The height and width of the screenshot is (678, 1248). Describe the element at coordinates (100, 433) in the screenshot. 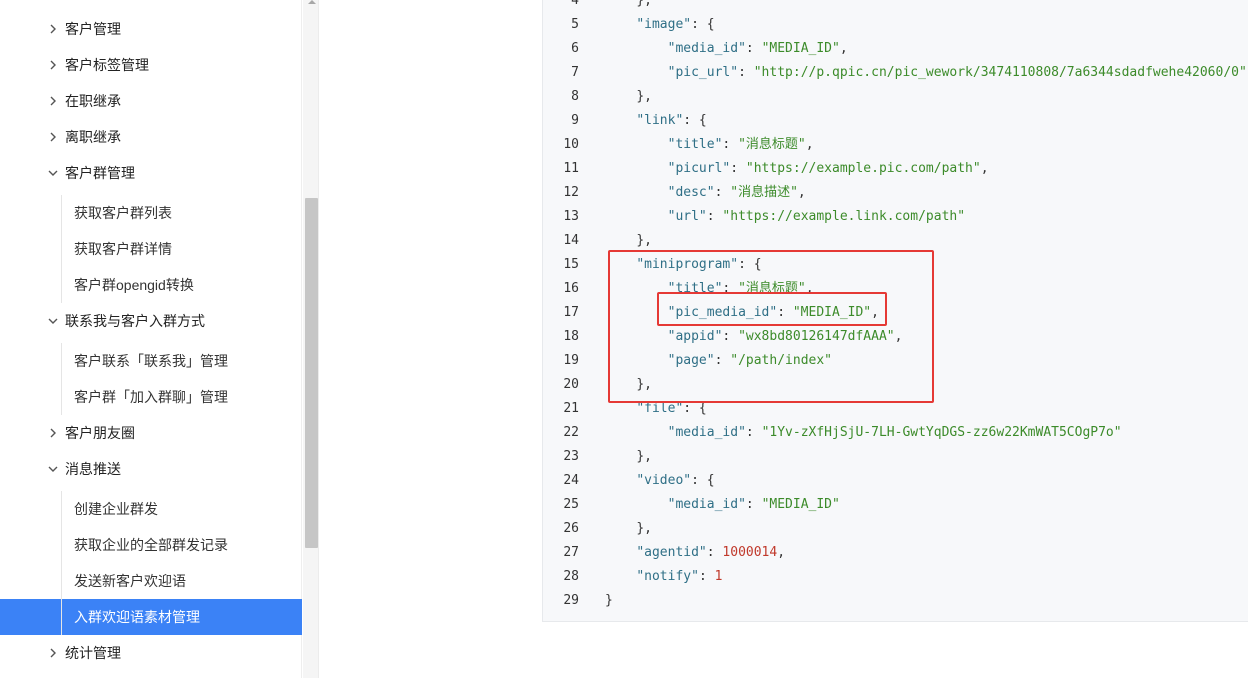

I see `sidebar-item-label: 客户朋友圈` at that location.